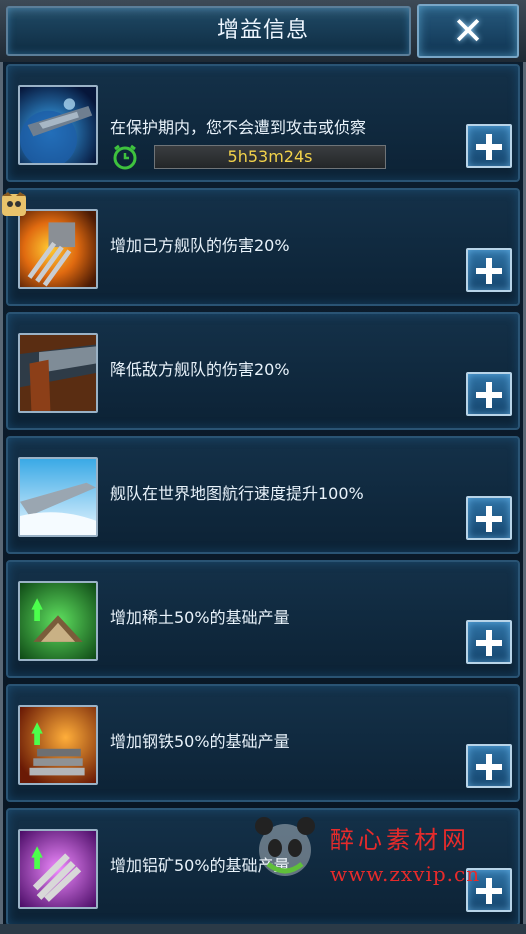  I want to click on buff-description: 在保护期内，您不会遭到攻击或侦察, so click(238, 127).